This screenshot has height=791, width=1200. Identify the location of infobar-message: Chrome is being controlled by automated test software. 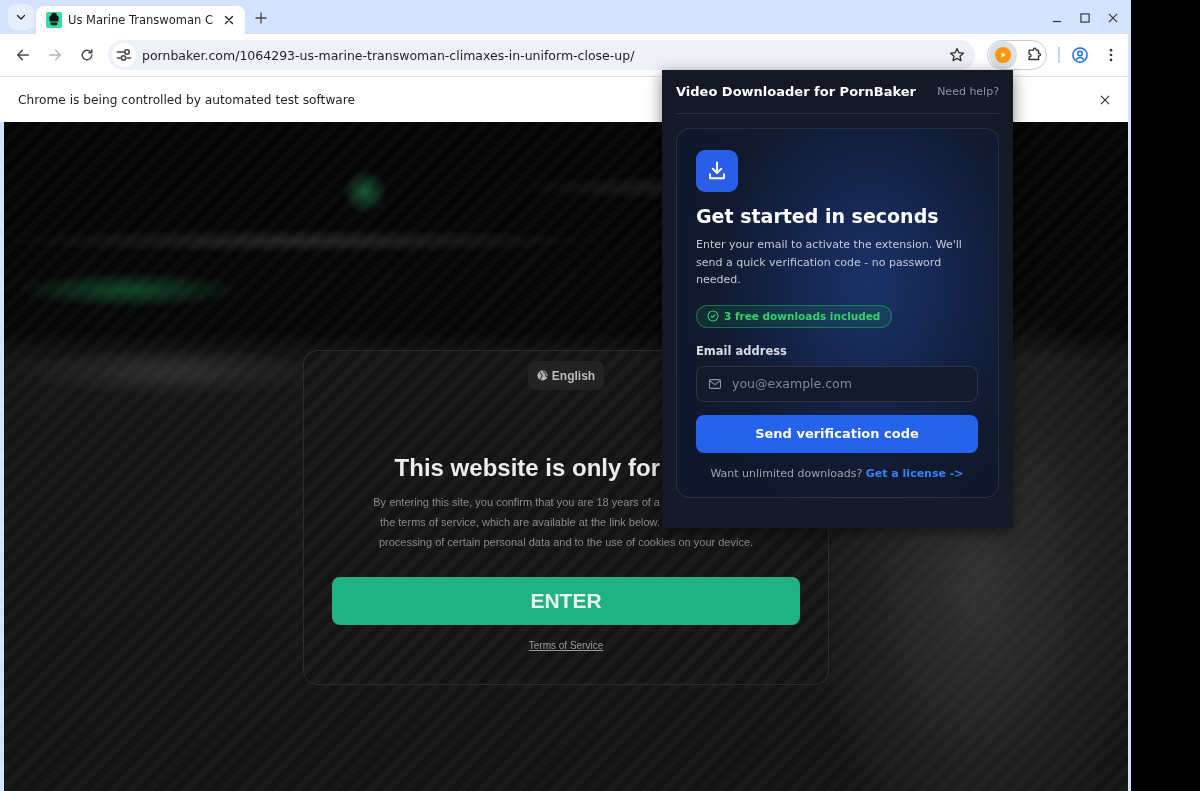
(187, 99).